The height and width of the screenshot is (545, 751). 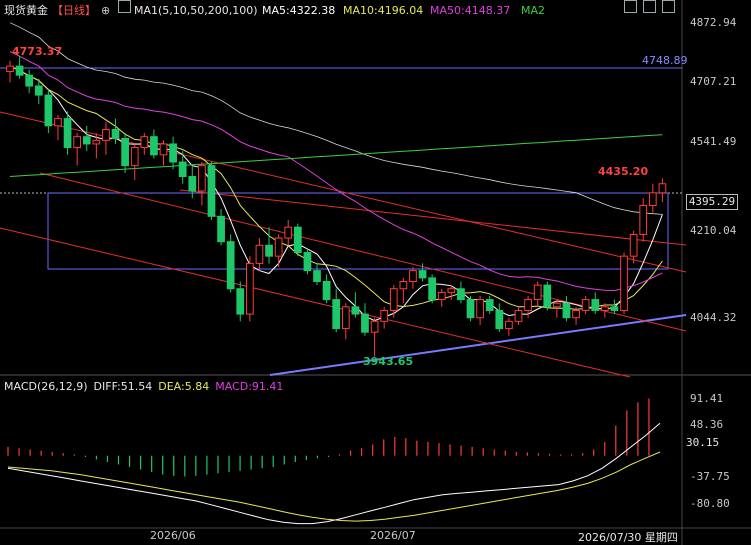 I want to click on range-box, so click(x=358, y=231).